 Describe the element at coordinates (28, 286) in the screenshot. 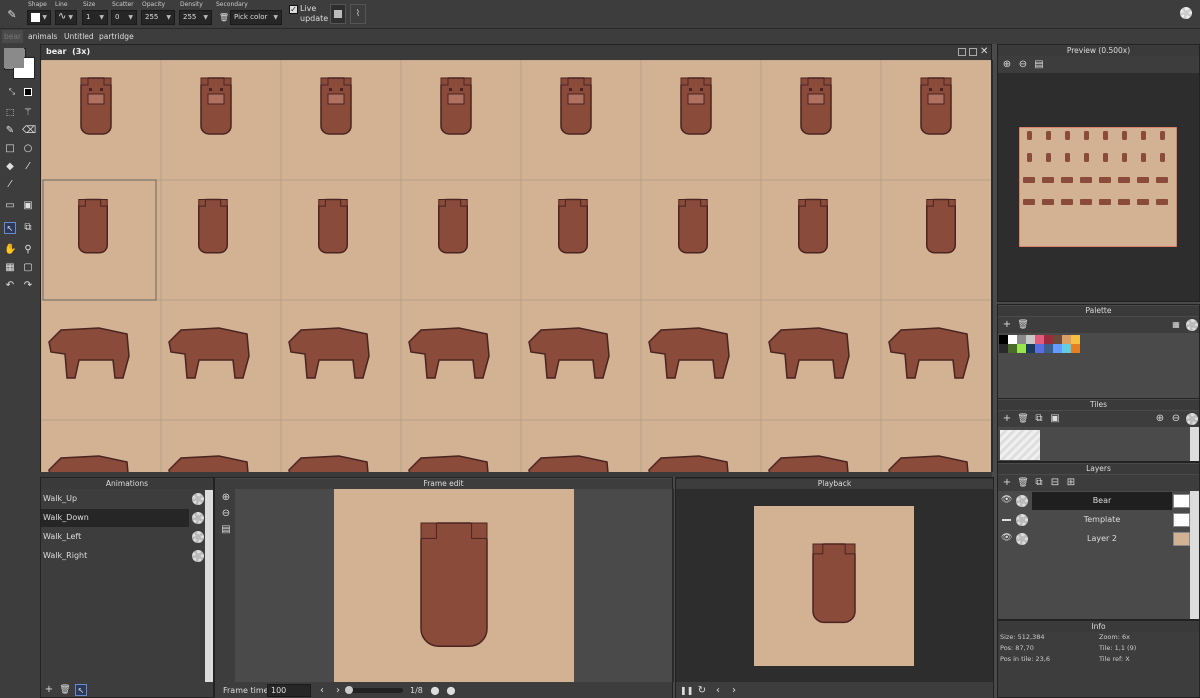

I see `redo-icon: ↷` at that location.